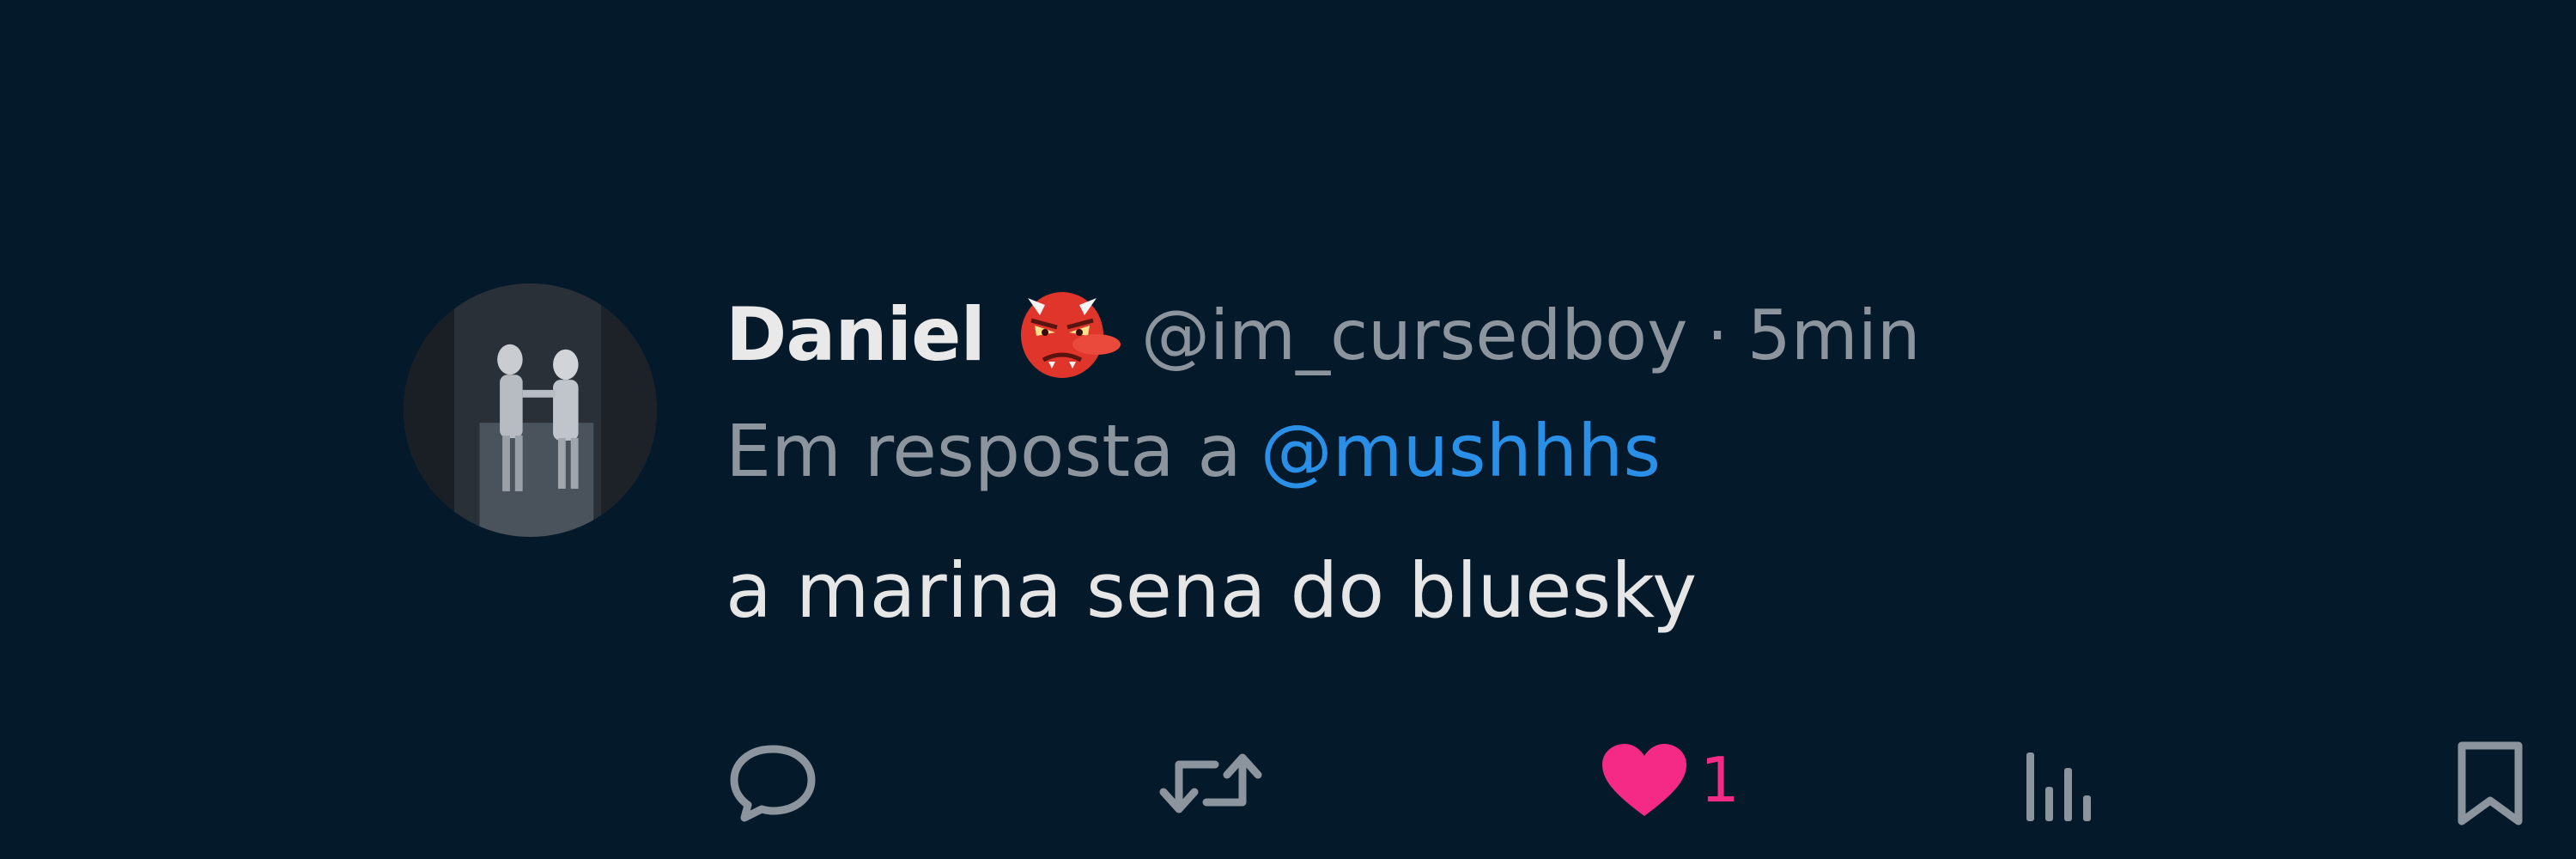  I want to click on bookmark-button, so click(2490, 784).